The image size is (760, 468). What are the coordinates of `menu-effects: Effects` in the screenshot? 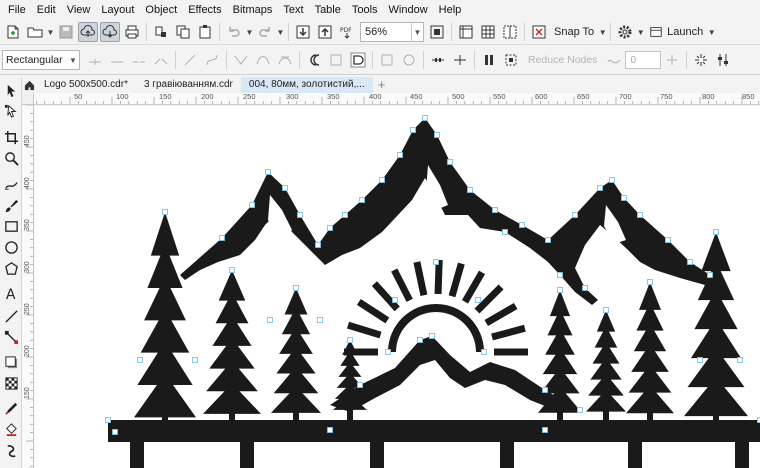 It's located at (206, 10).